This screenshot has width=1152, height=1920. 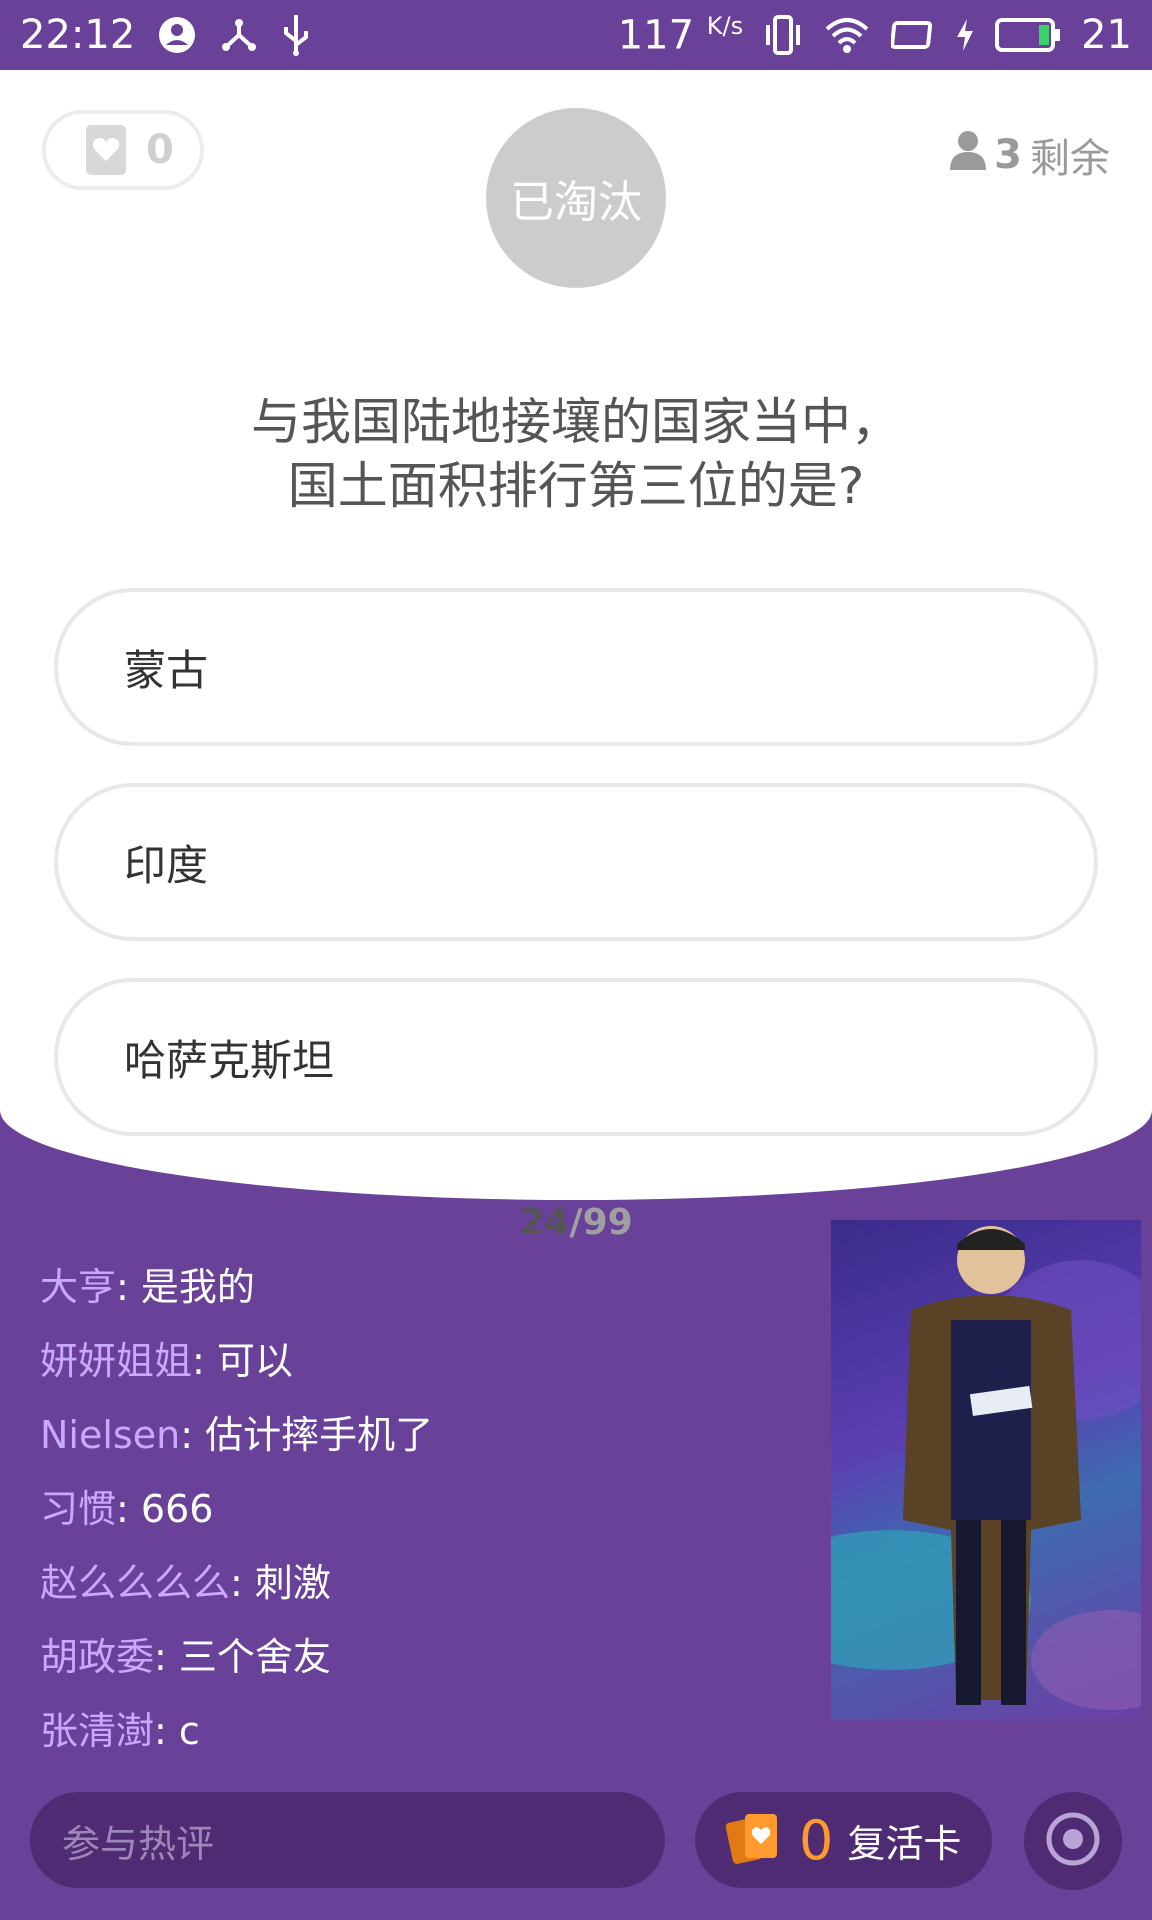 What do you see at coordinates (185, 1287) in the screenshot?
I see `comment-text: : 是我的` at bounding box center [185, 1287].